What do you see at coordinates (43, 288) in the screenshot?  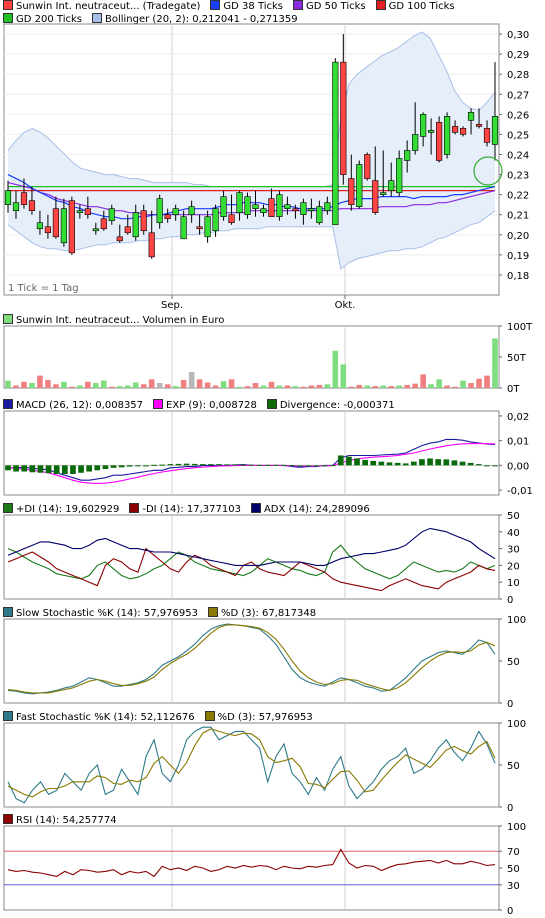 I see `tick-size-note: 1 Tick = 1 Tag` at bounding box center [43, 288].